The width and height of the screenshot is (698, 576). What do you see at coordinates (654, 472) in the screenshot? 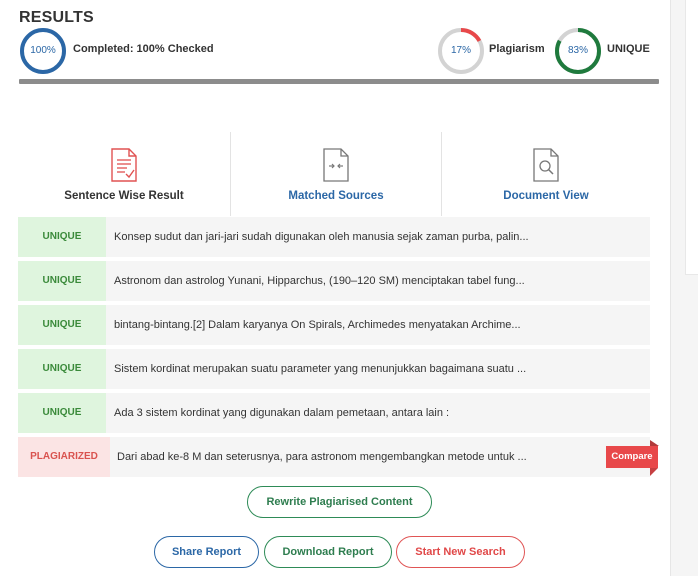
I see `compare-ribbon-fold-bottom` at bounding box center [654, 472].